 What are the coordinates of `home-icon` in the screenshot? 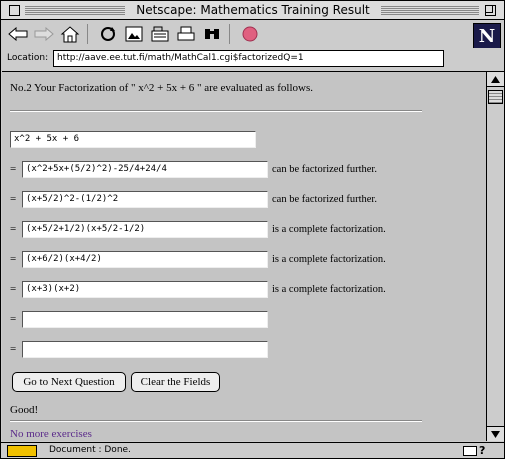 It's located at (70, 34).